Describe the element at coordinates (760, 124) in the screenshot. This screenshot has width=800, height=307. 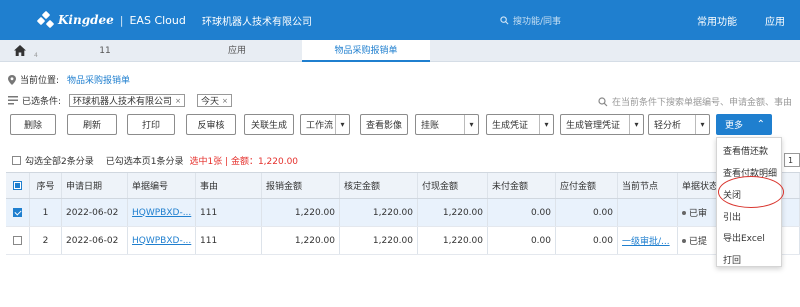
I see `chevron-up-icon: ⌃` at that location.